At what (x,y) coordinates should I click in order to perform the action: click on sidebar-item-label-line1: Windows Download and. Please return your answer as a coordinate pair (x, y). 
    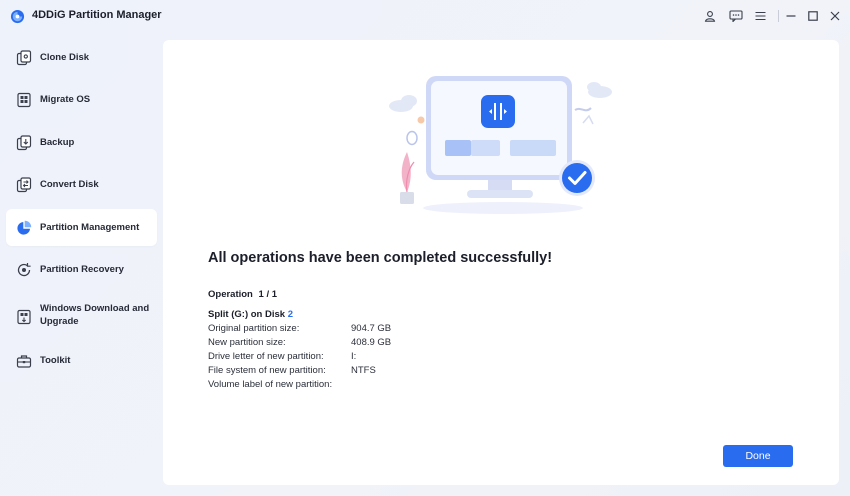
    Looking at the image, I should click on (95, 308).